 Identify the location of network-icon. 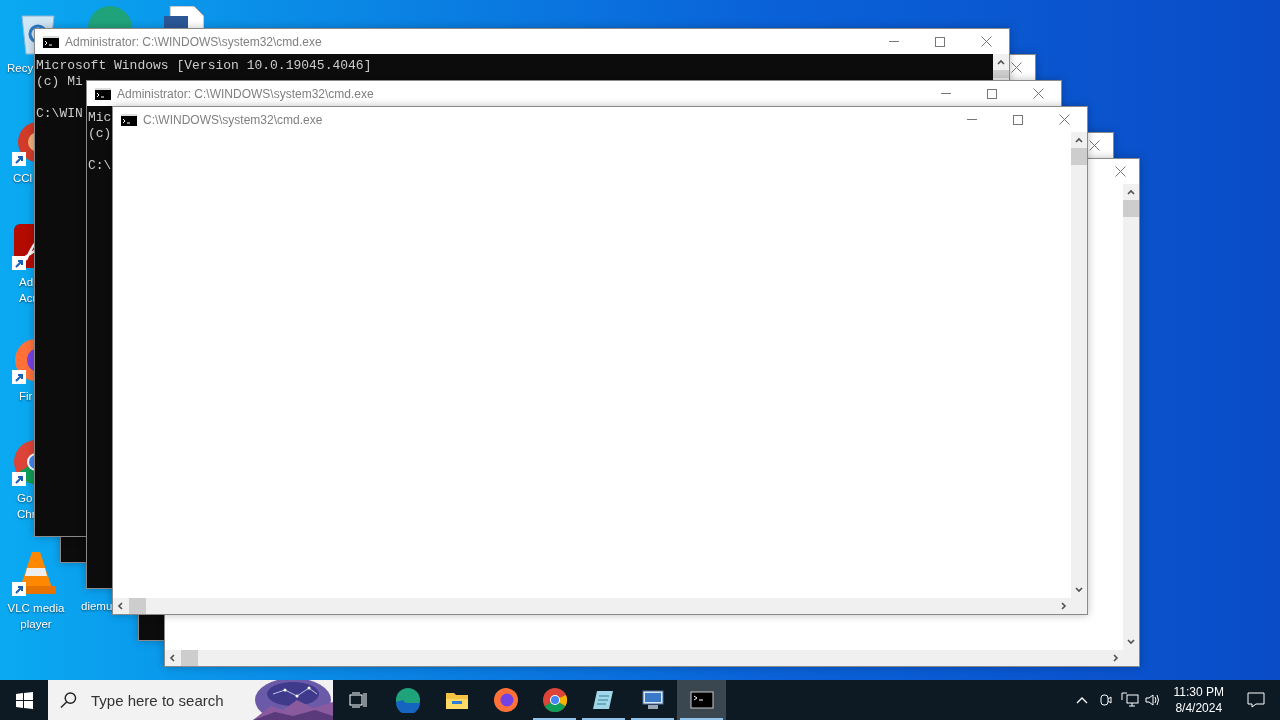
(1129, 700).